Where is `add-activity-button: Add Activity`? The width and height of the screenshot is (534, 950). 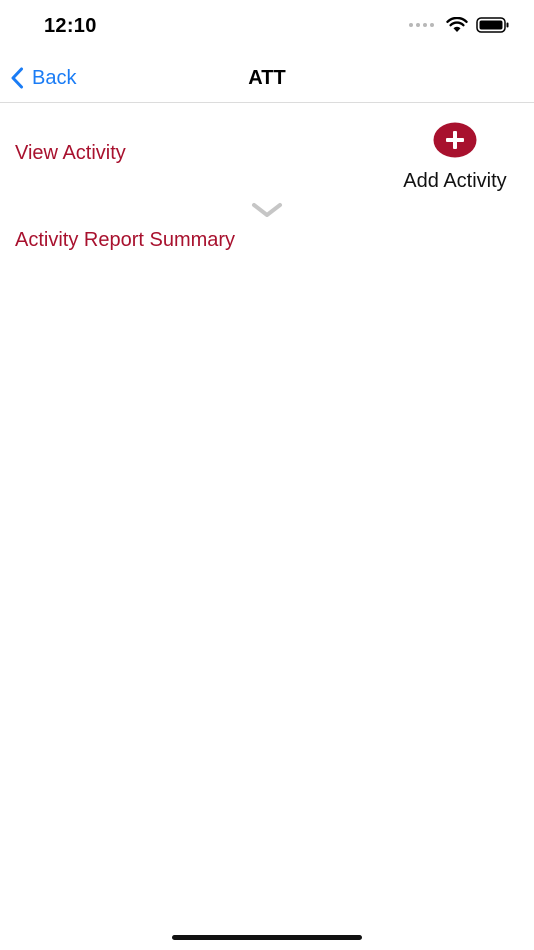
add-activity-button: Add Activity is located at coordinates (455, 157).